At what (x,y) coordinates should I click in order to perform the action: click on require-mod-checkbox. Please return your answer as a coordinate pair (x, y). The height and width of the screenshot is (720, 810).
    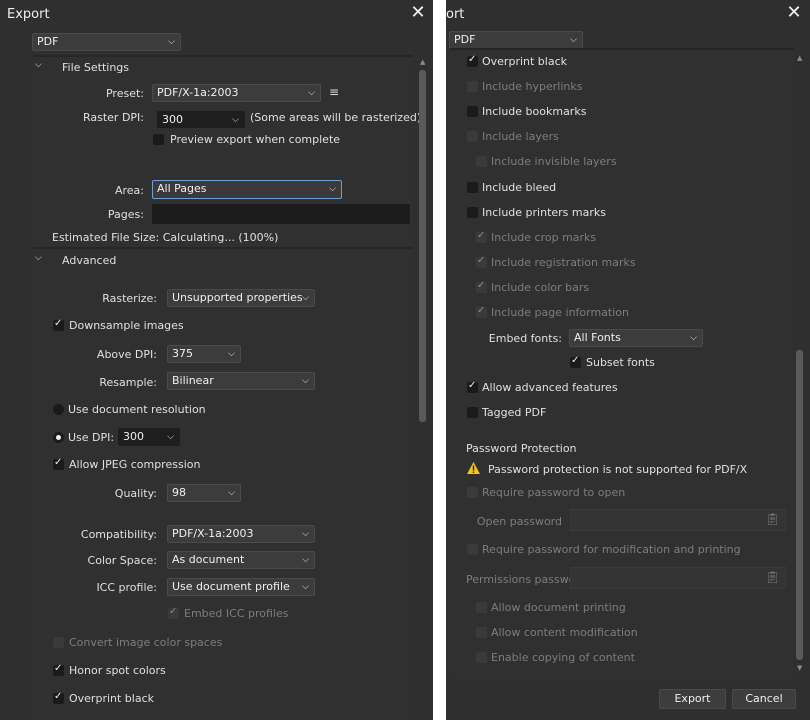
    Looking at the image, I should click on (472, 549).